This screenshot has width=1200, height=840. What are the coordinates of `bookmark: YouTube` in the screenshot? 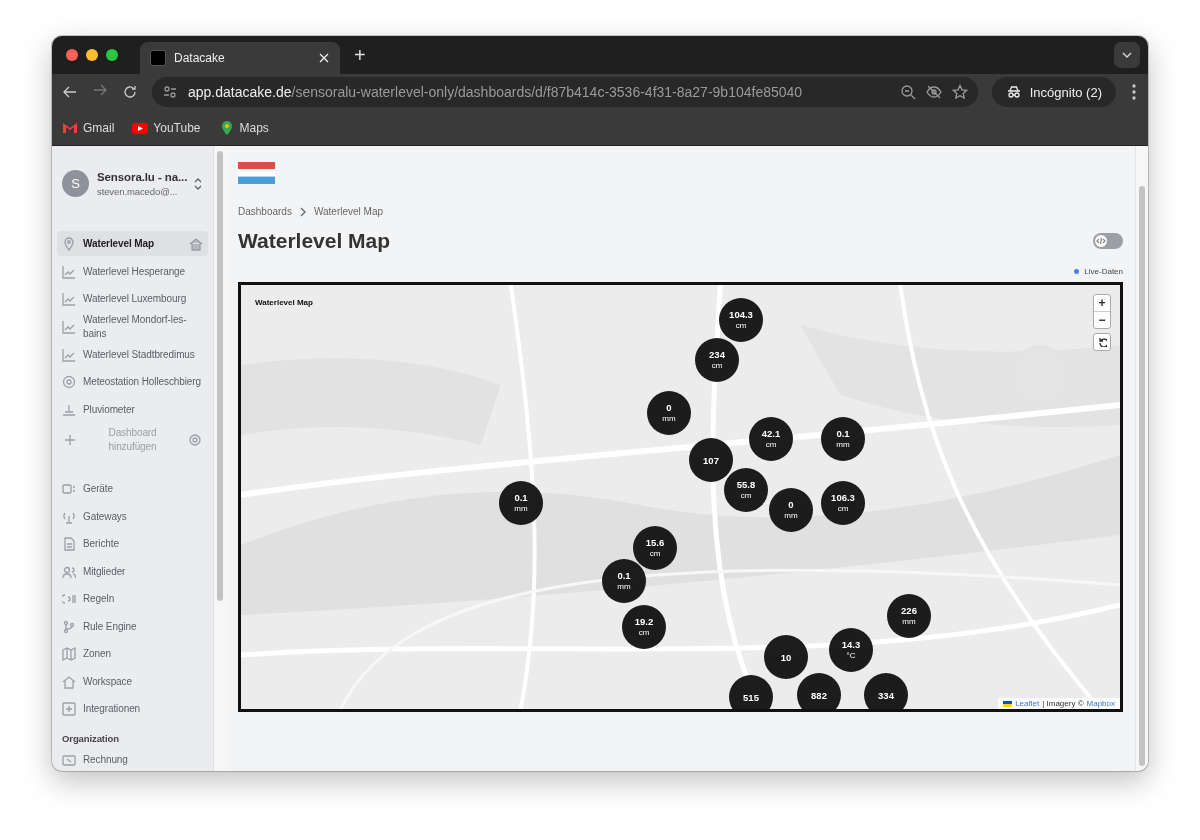 It's located at (166, 127).